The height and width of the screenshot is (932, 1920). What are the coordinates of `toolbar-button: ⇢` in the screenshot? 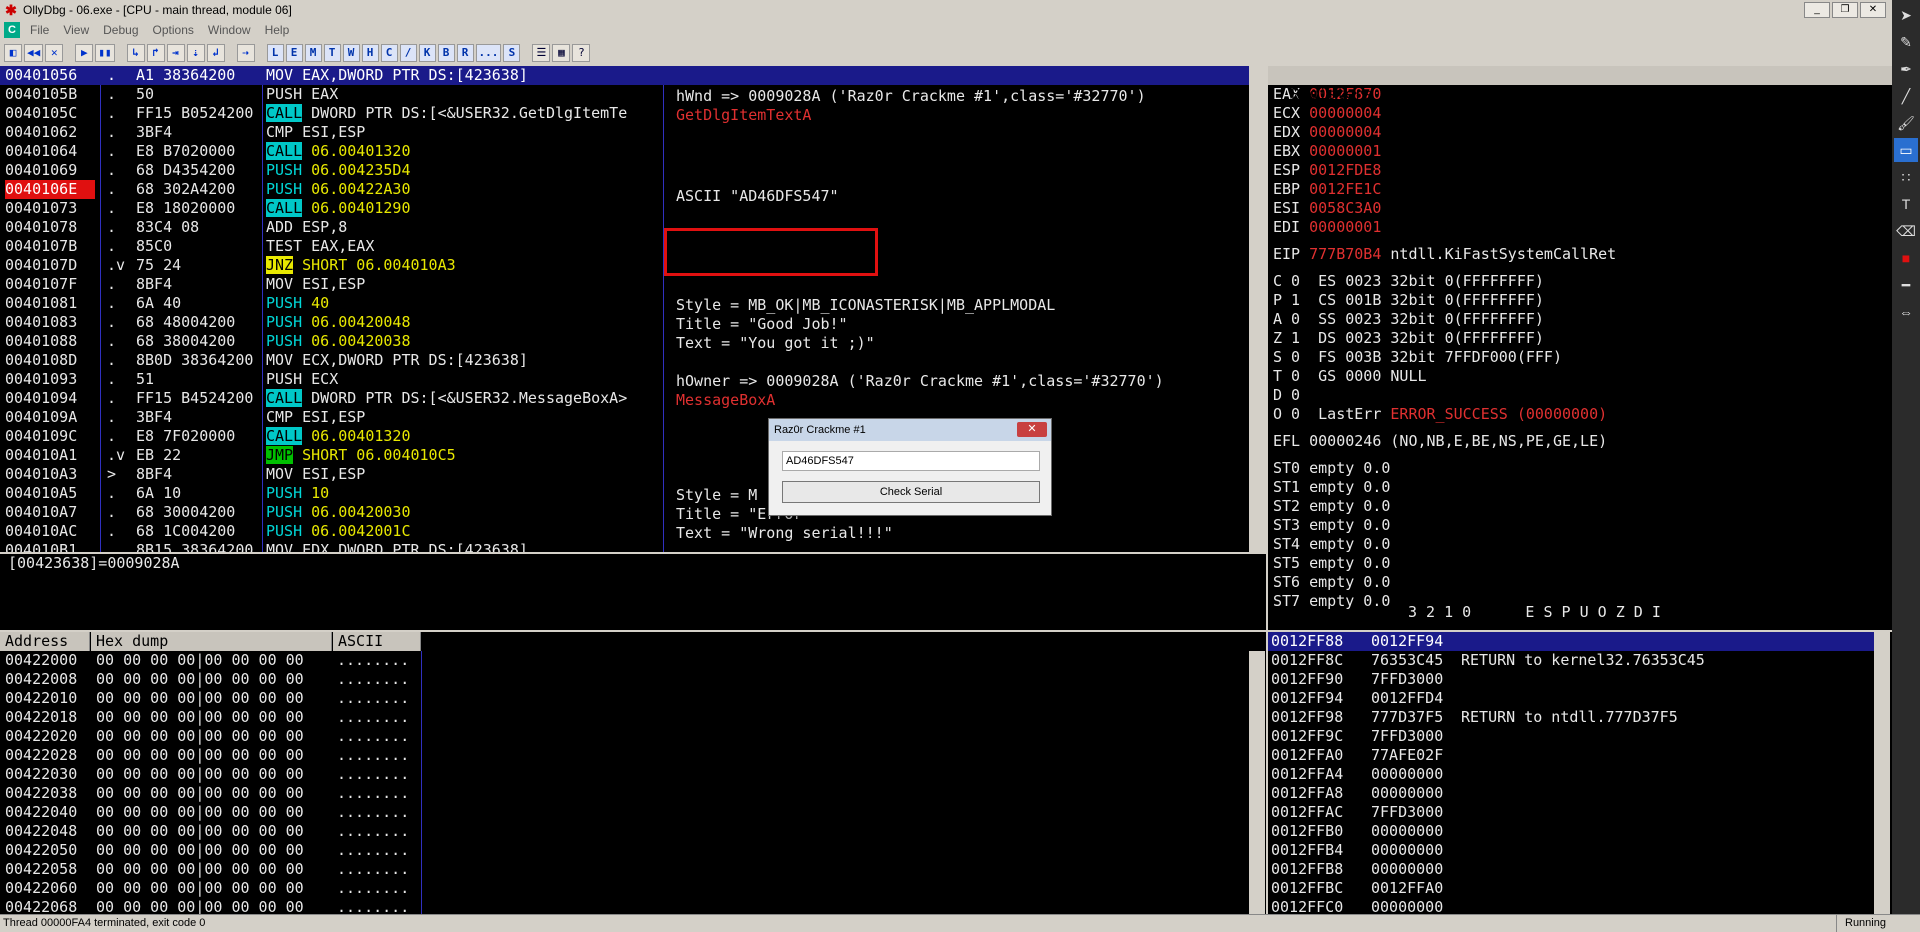 It's located at (245, 53).